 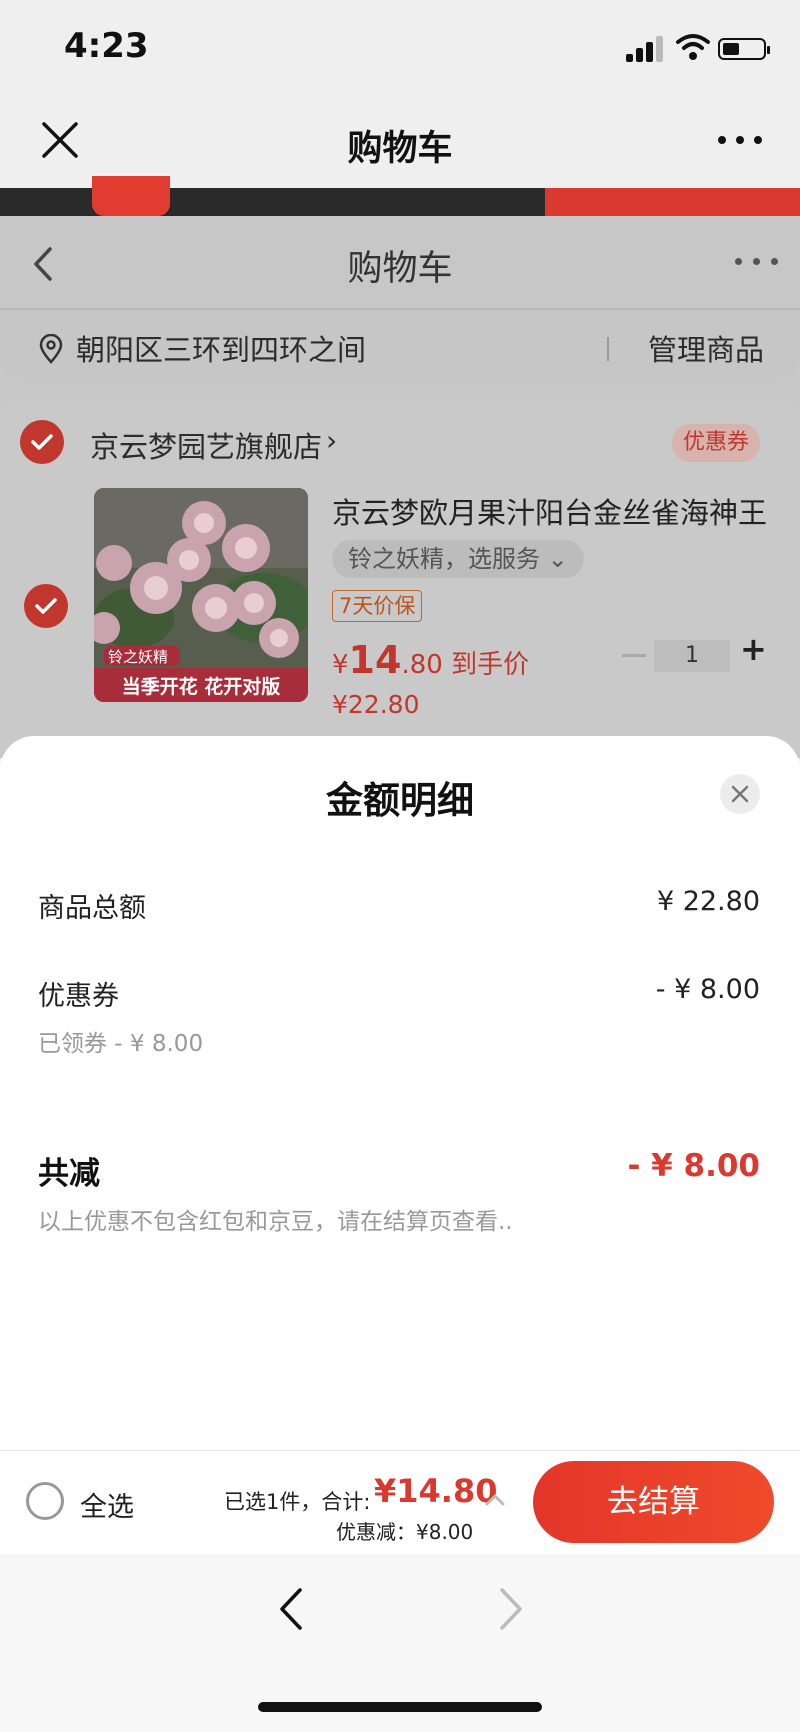 What do you see at coordinates (757, 262) in the screenshot?
I see `jd-more-icon` at bounding box center [757, 262].